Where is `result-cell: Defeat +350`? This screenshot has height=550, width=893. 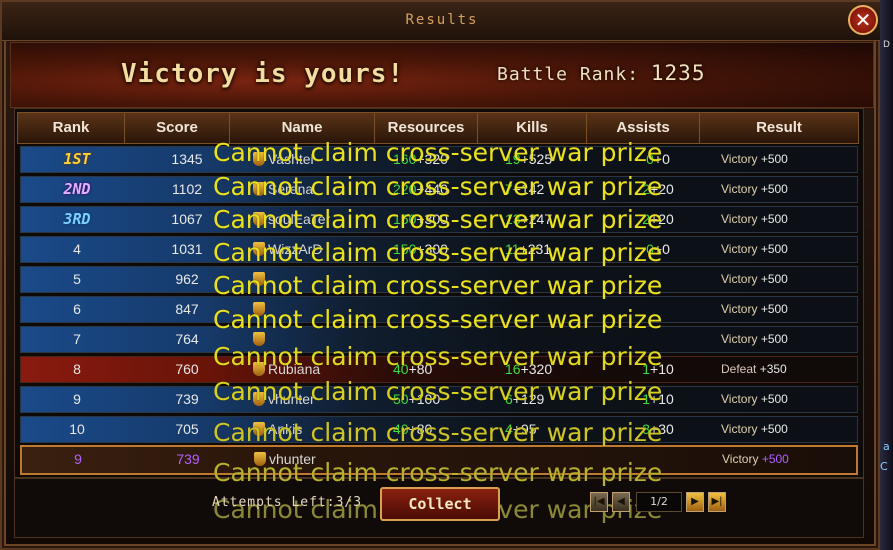
result-cell: Defeat +350 is located at coordinates (754, 369).